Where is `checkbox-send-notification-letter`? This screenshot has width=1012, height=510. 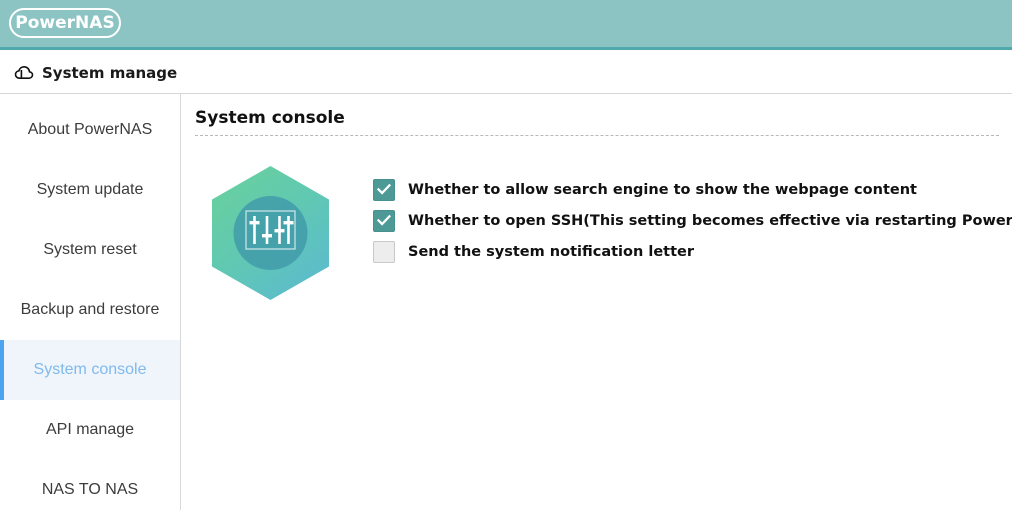 checkbox-send-notification-letter is located at coordinates (384, 251).